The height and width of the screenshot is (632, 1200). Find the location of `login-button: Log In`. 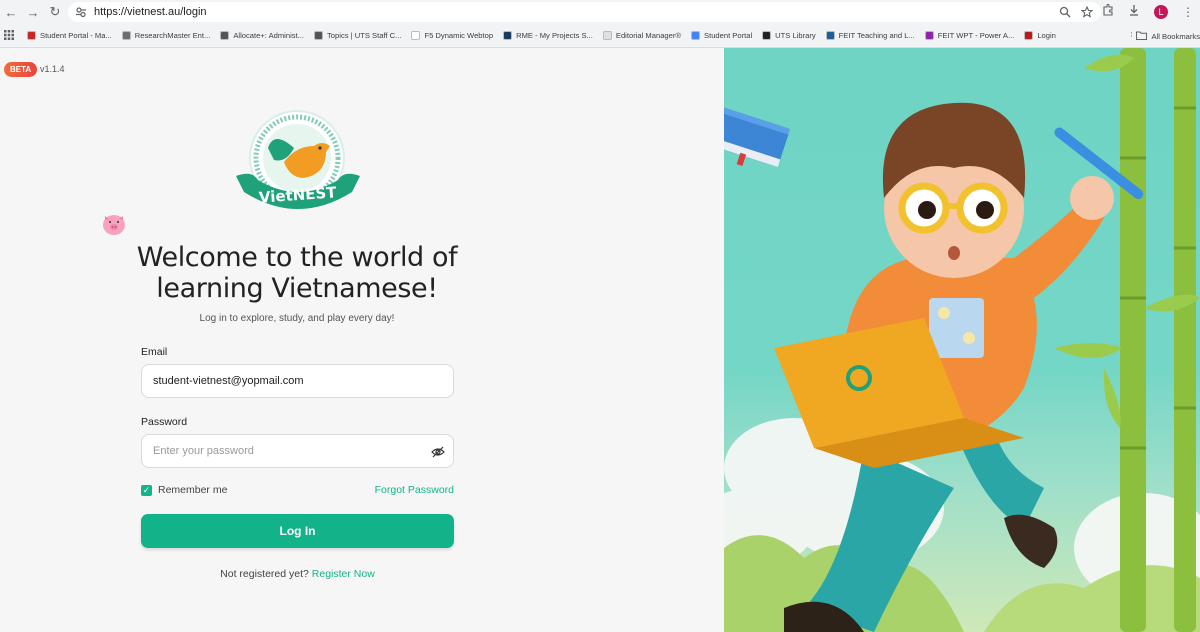

login-button: Log In is located at coordinates (297, 531).